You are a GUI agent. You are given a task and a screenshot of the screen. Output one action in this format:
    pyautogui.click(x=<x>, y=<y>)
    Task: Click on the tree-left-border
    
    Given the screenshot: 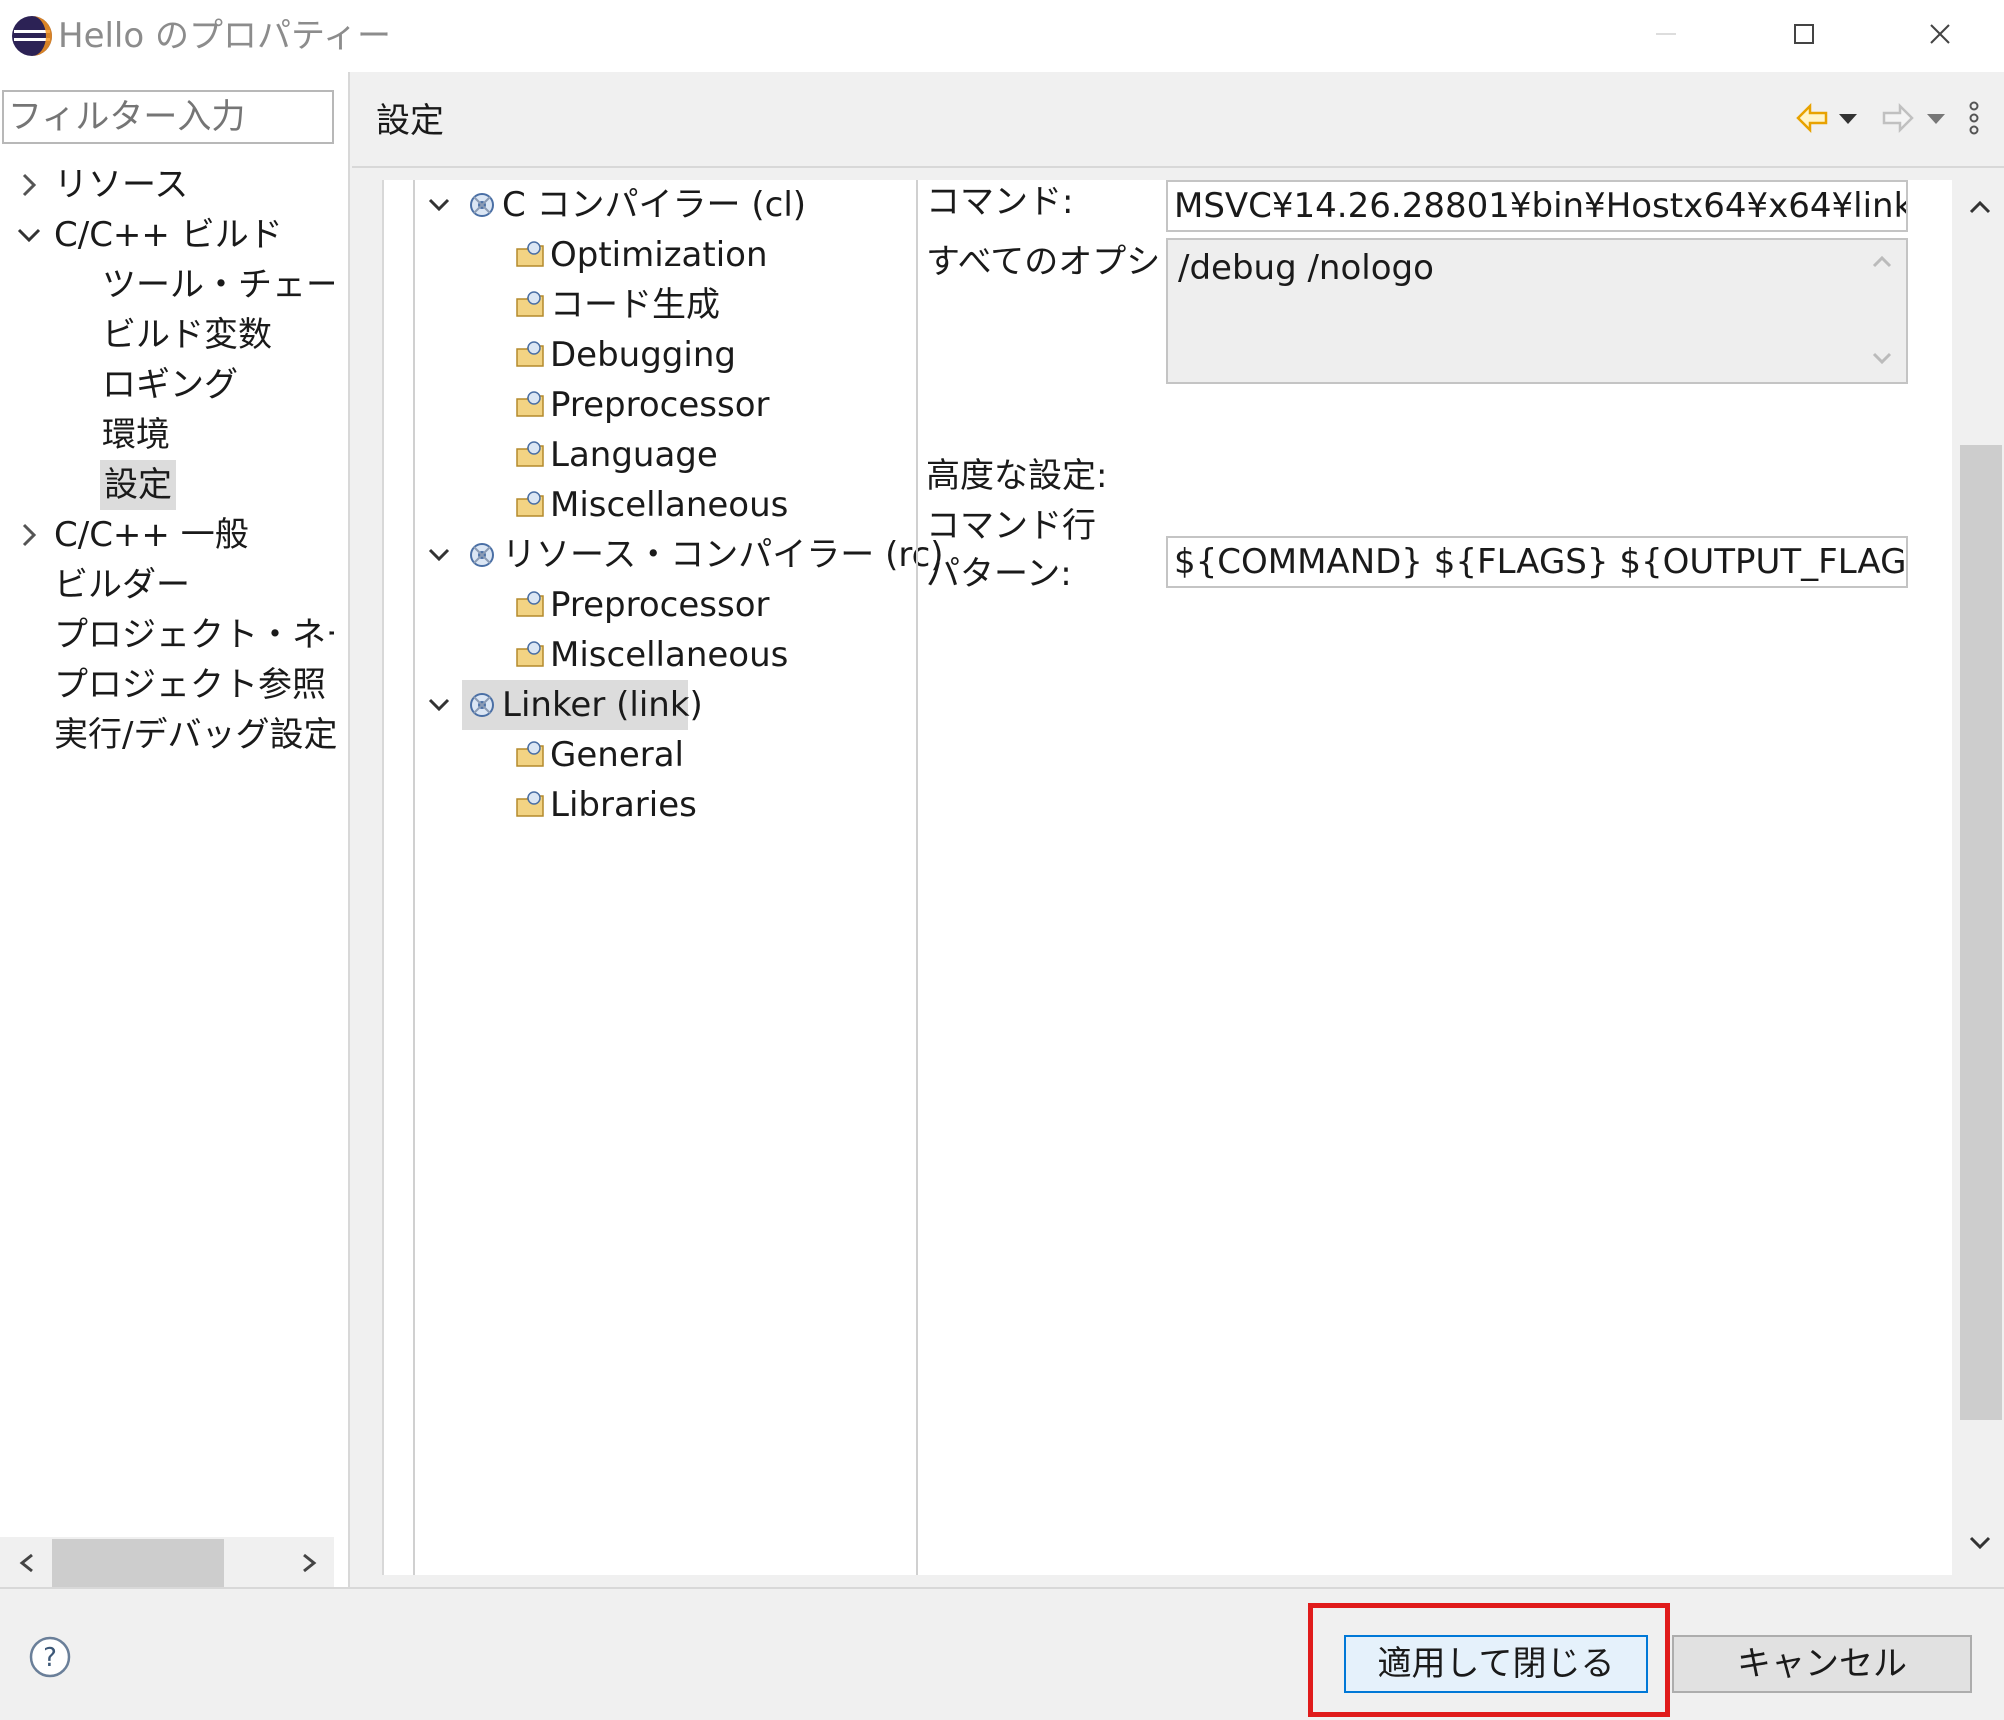 What is the action you would take?
    pyautogui.click(x=414, y=877)
    